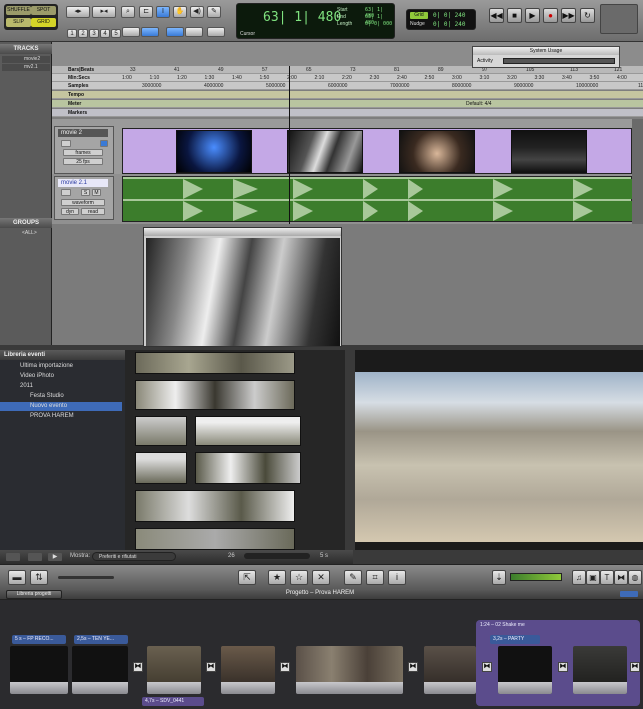 Image resolution: width=643 pixels, height=709 pixels. What do you see at coordinates (26, 233) in the screenshot?
I see `group-list-item: <ALL>` at bounding box center [26, 233].